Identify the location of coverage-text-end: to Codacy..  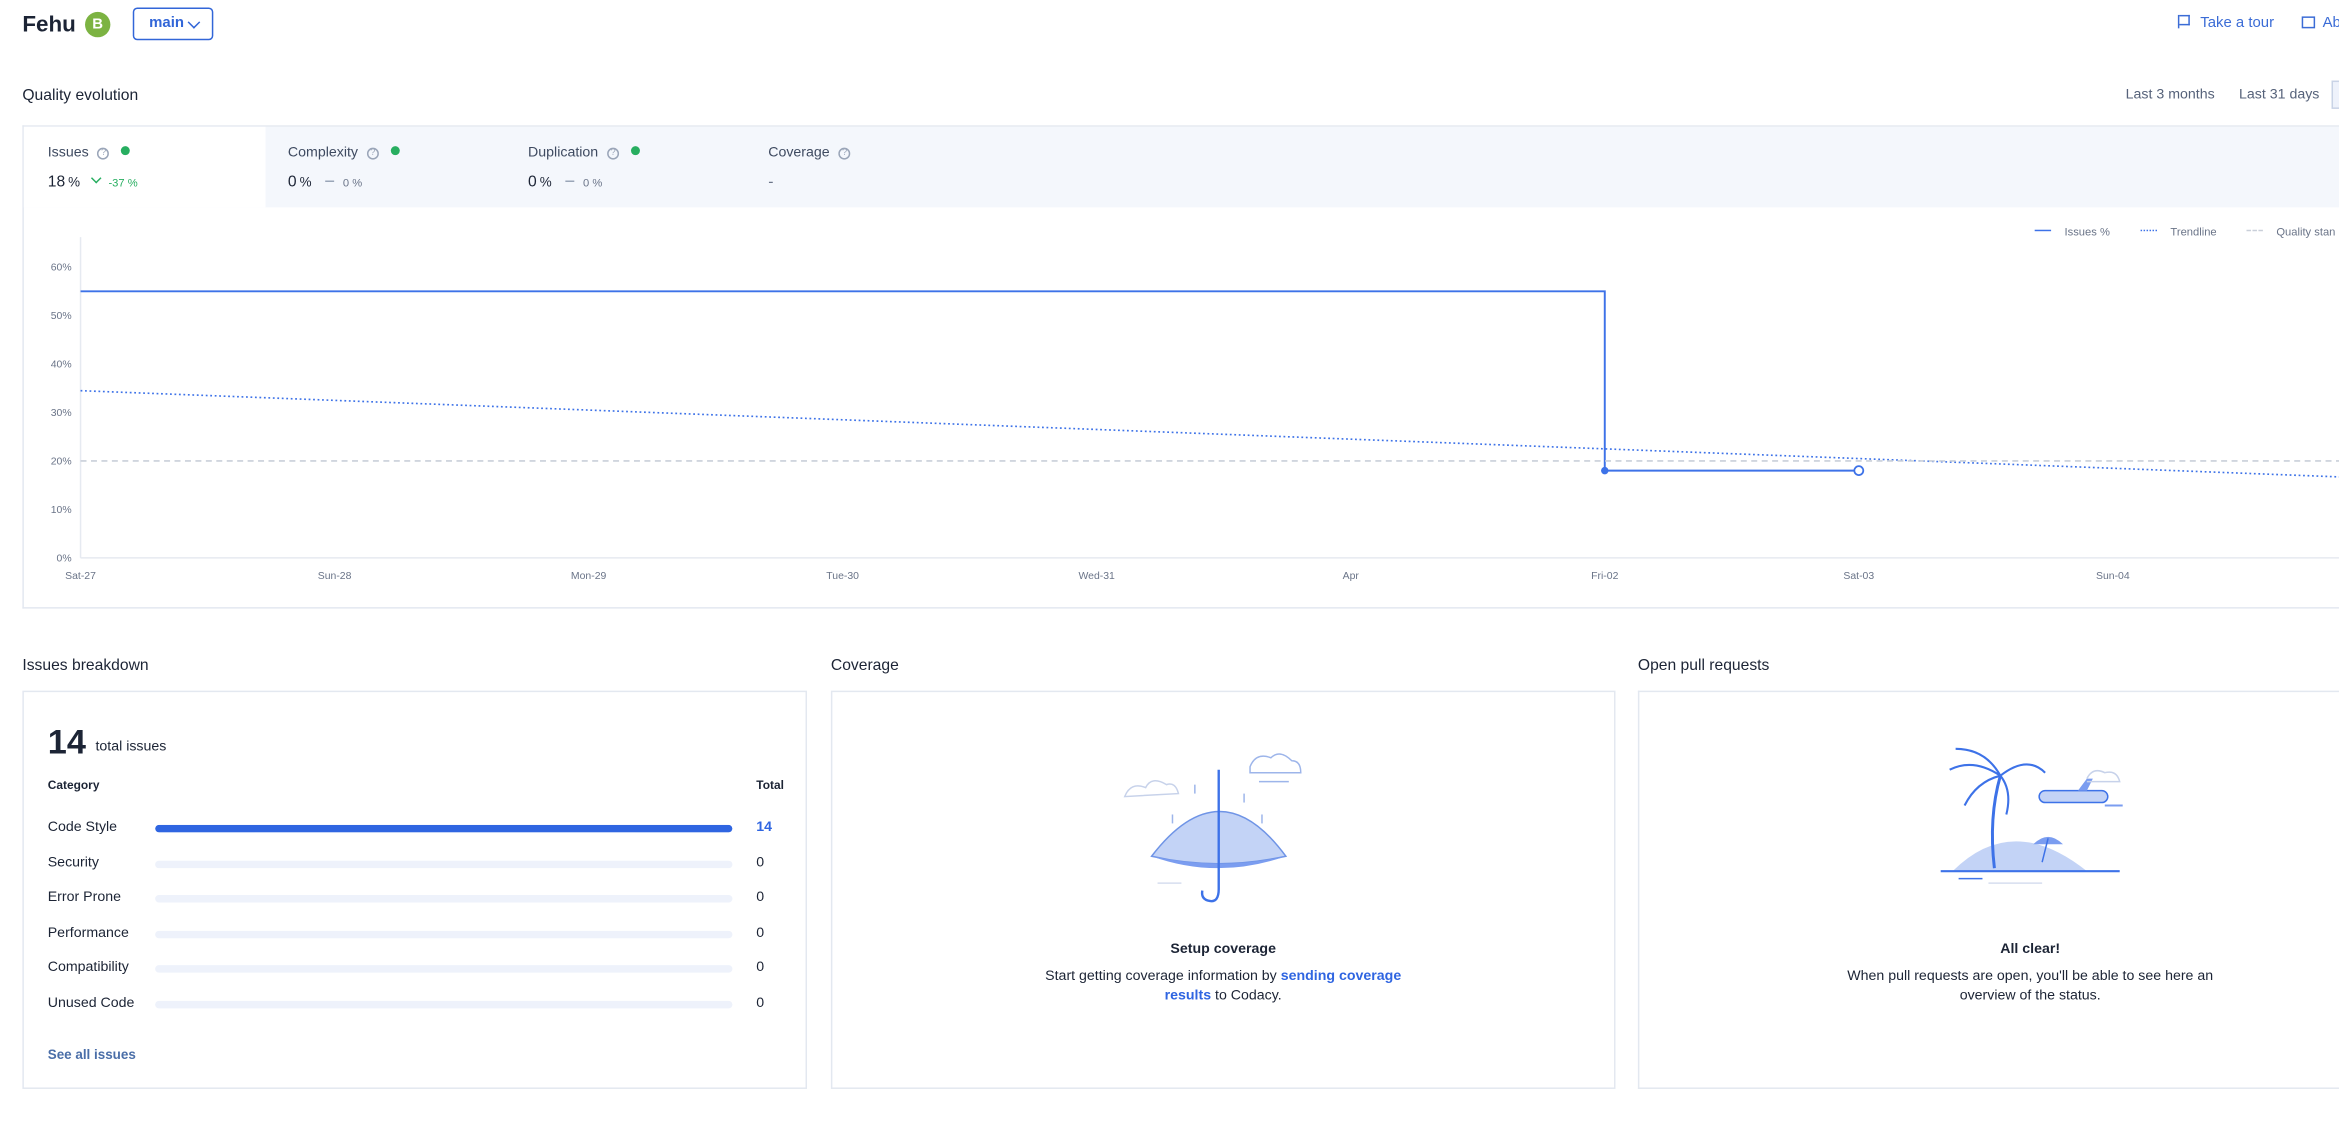
(1246, 995).